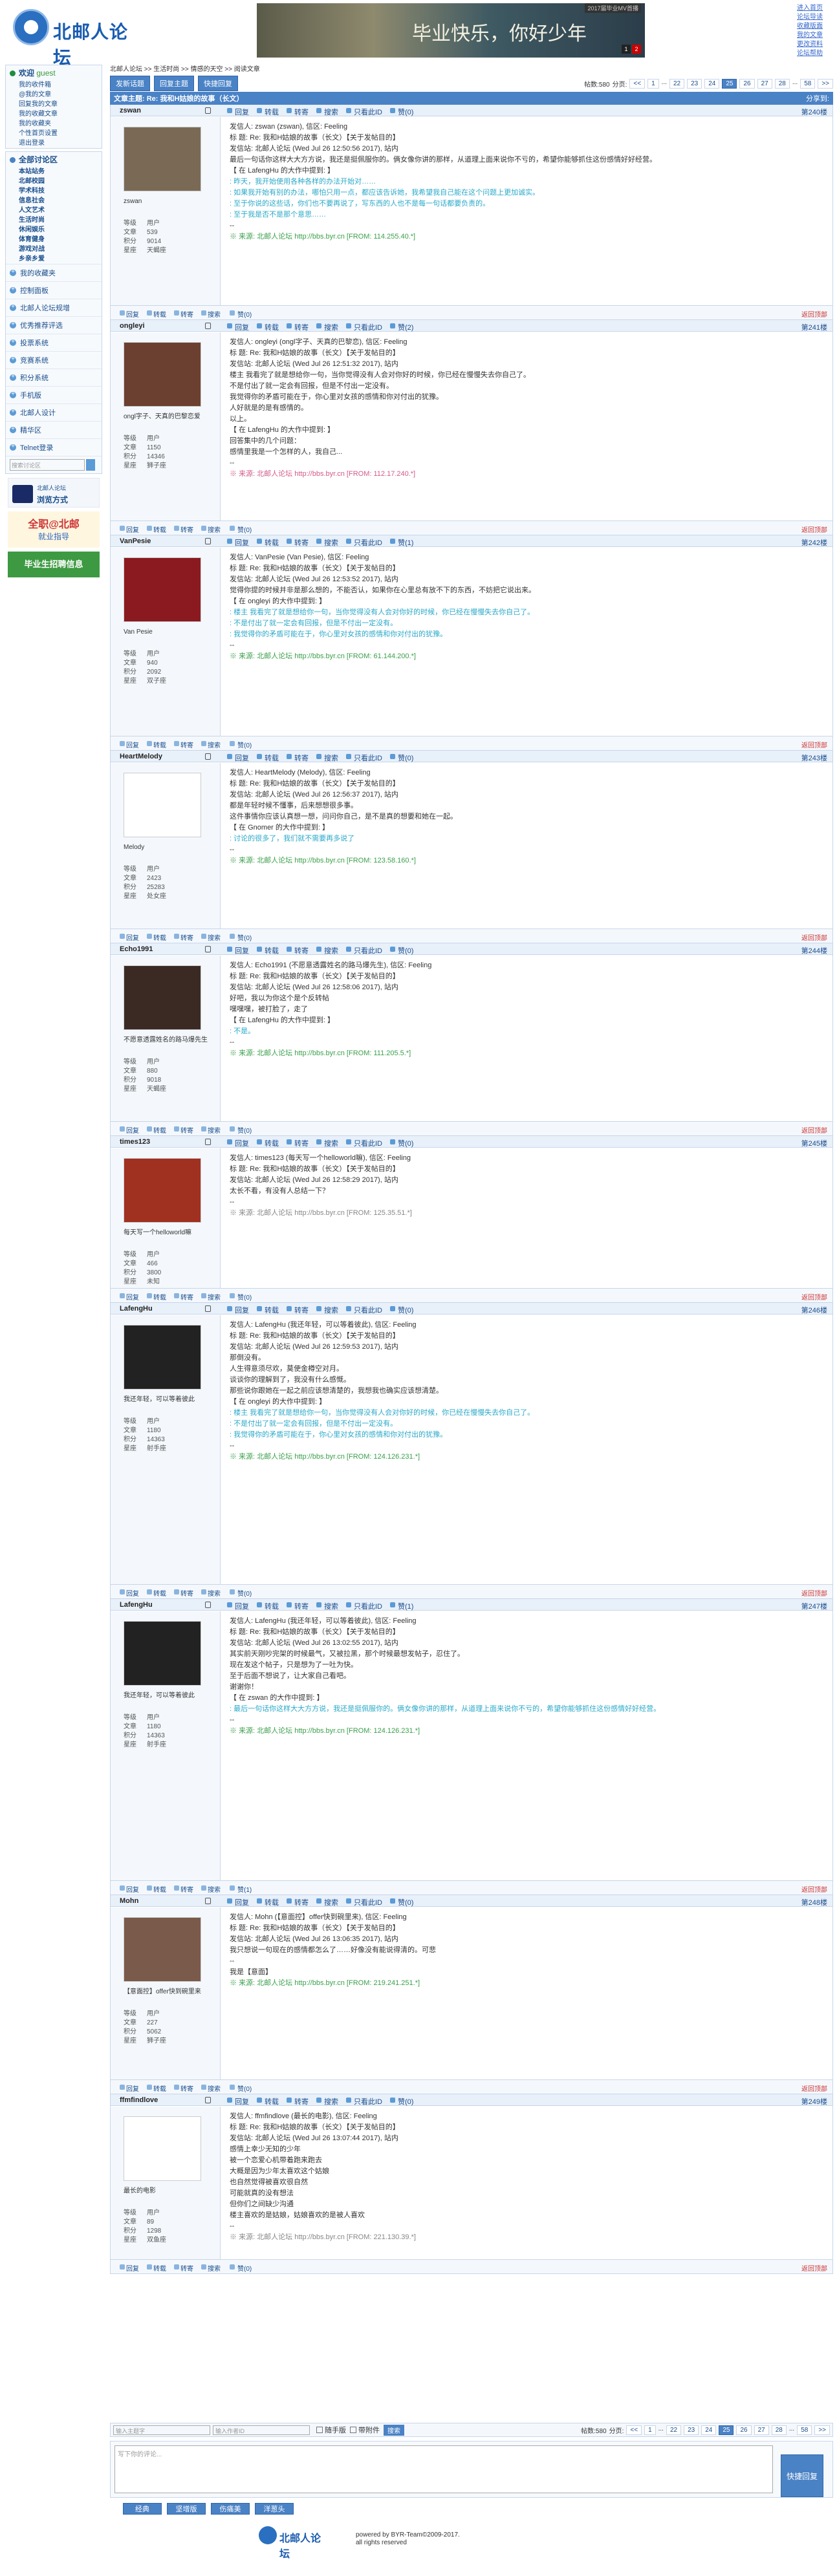  Describe the element at coordinates (814, 1606) in the screenshot. I see `floor-number: 第247楼` at that location.